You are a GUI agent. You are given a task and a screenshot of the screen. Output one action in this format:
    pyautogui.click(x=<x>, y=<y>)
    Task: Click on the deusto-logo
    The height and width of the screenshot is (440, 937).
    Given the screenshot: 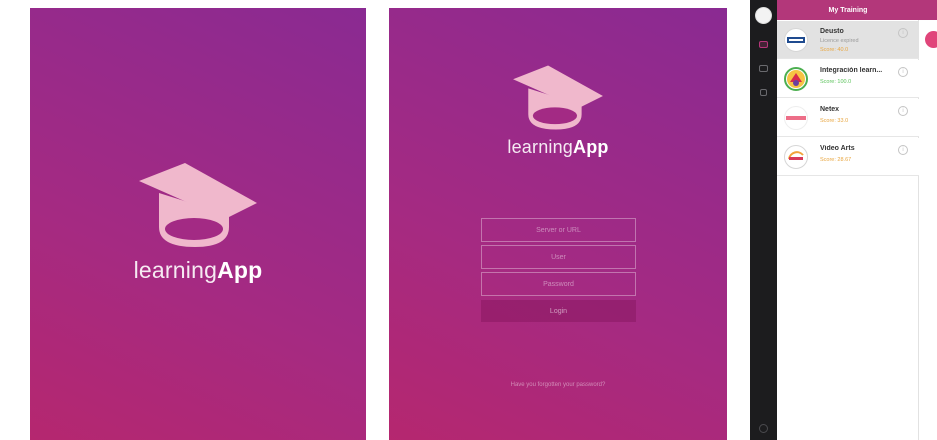 What is the action you would take?
    pyautogui.click(x=796, y=40)
    